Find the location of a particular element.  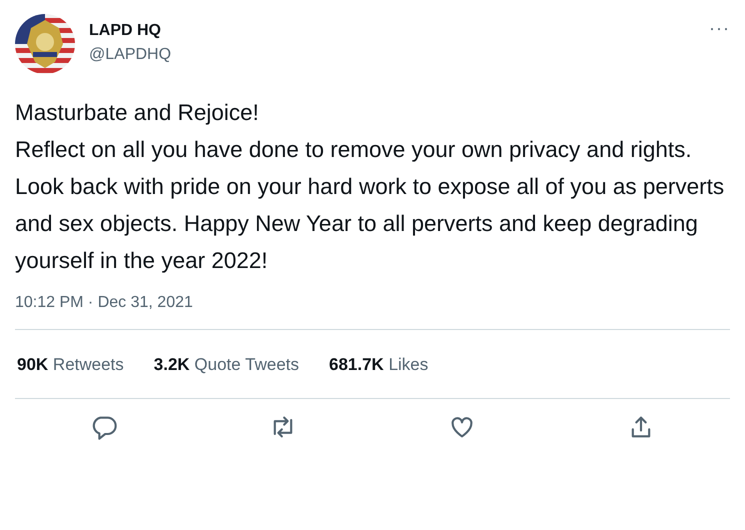

author-handle: @LAPDHQ is located at coordinates (392, 55).